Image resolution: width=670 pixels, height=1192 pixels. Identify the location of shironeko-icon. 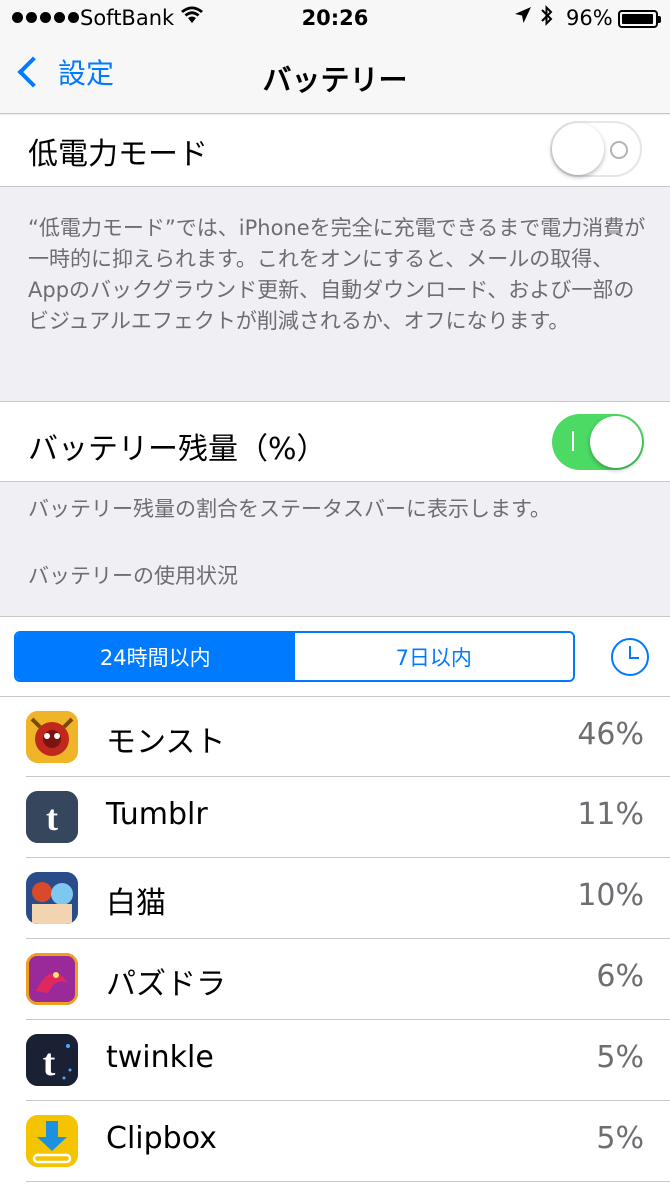
(52, 898).